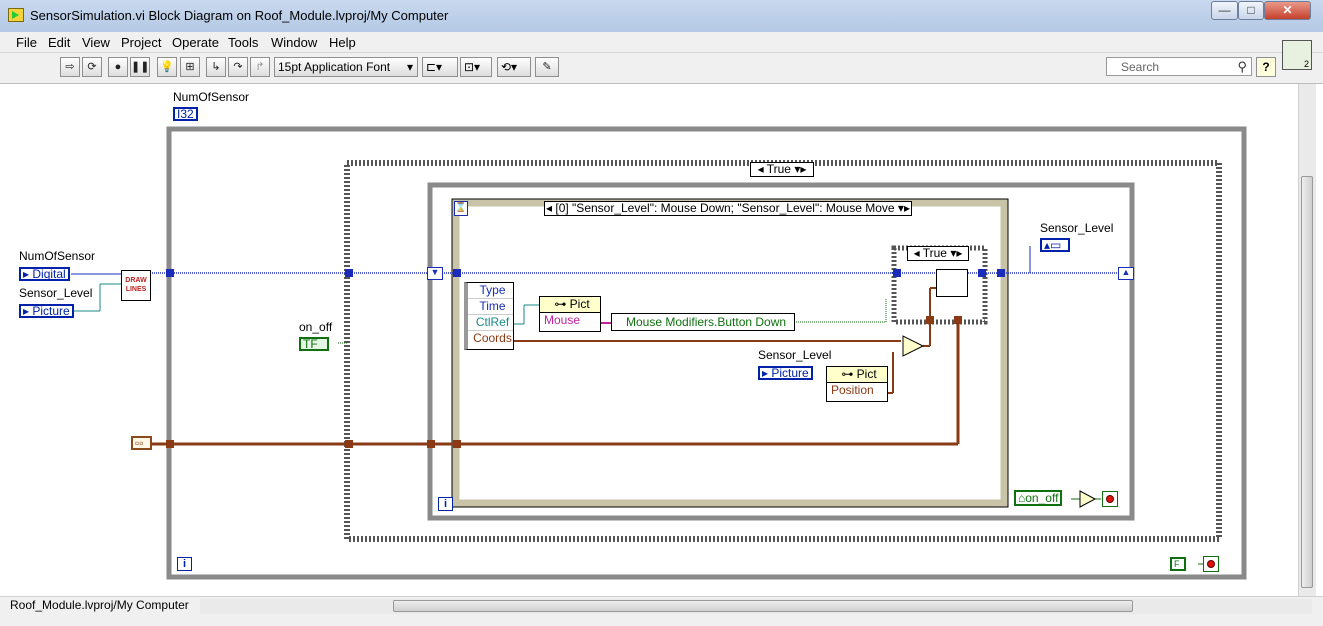 This screenshot has width=1323, height=626. I want to click on not-function, so click(1088, 499).